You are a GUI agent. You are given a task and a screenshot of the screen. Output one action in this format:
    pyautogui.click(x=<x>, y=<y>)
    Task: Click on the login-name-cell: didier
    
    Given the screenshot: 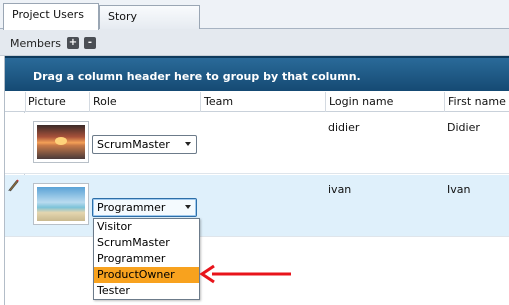 What is the action you would take?
    pyautogui.click(x=344, y=127)
    